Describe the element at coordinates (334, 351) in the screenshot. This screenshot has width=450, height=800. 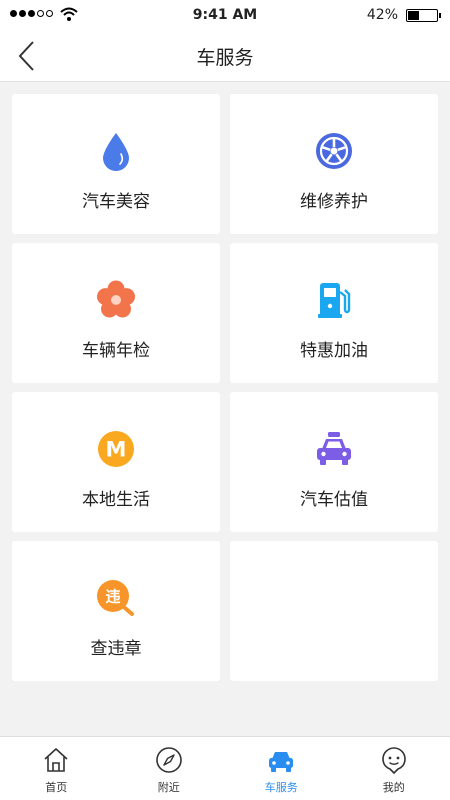
I see `service-label: 特惠加油` at that location.